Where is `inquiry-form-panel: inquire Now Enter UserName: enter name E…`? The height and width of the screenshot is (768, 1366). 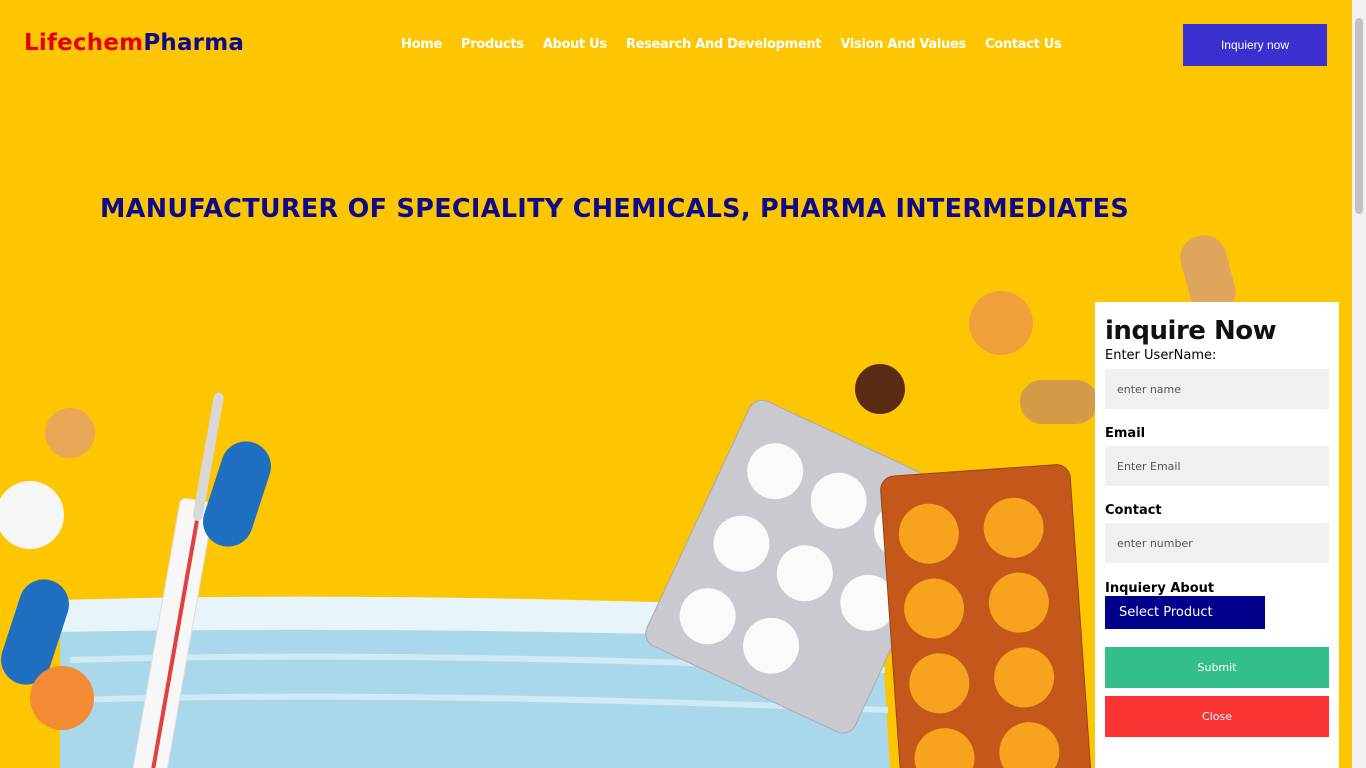
inquiry-form-panel: inquire Now Enter UserName: enter name E… is located at coordinates (1217, 535).